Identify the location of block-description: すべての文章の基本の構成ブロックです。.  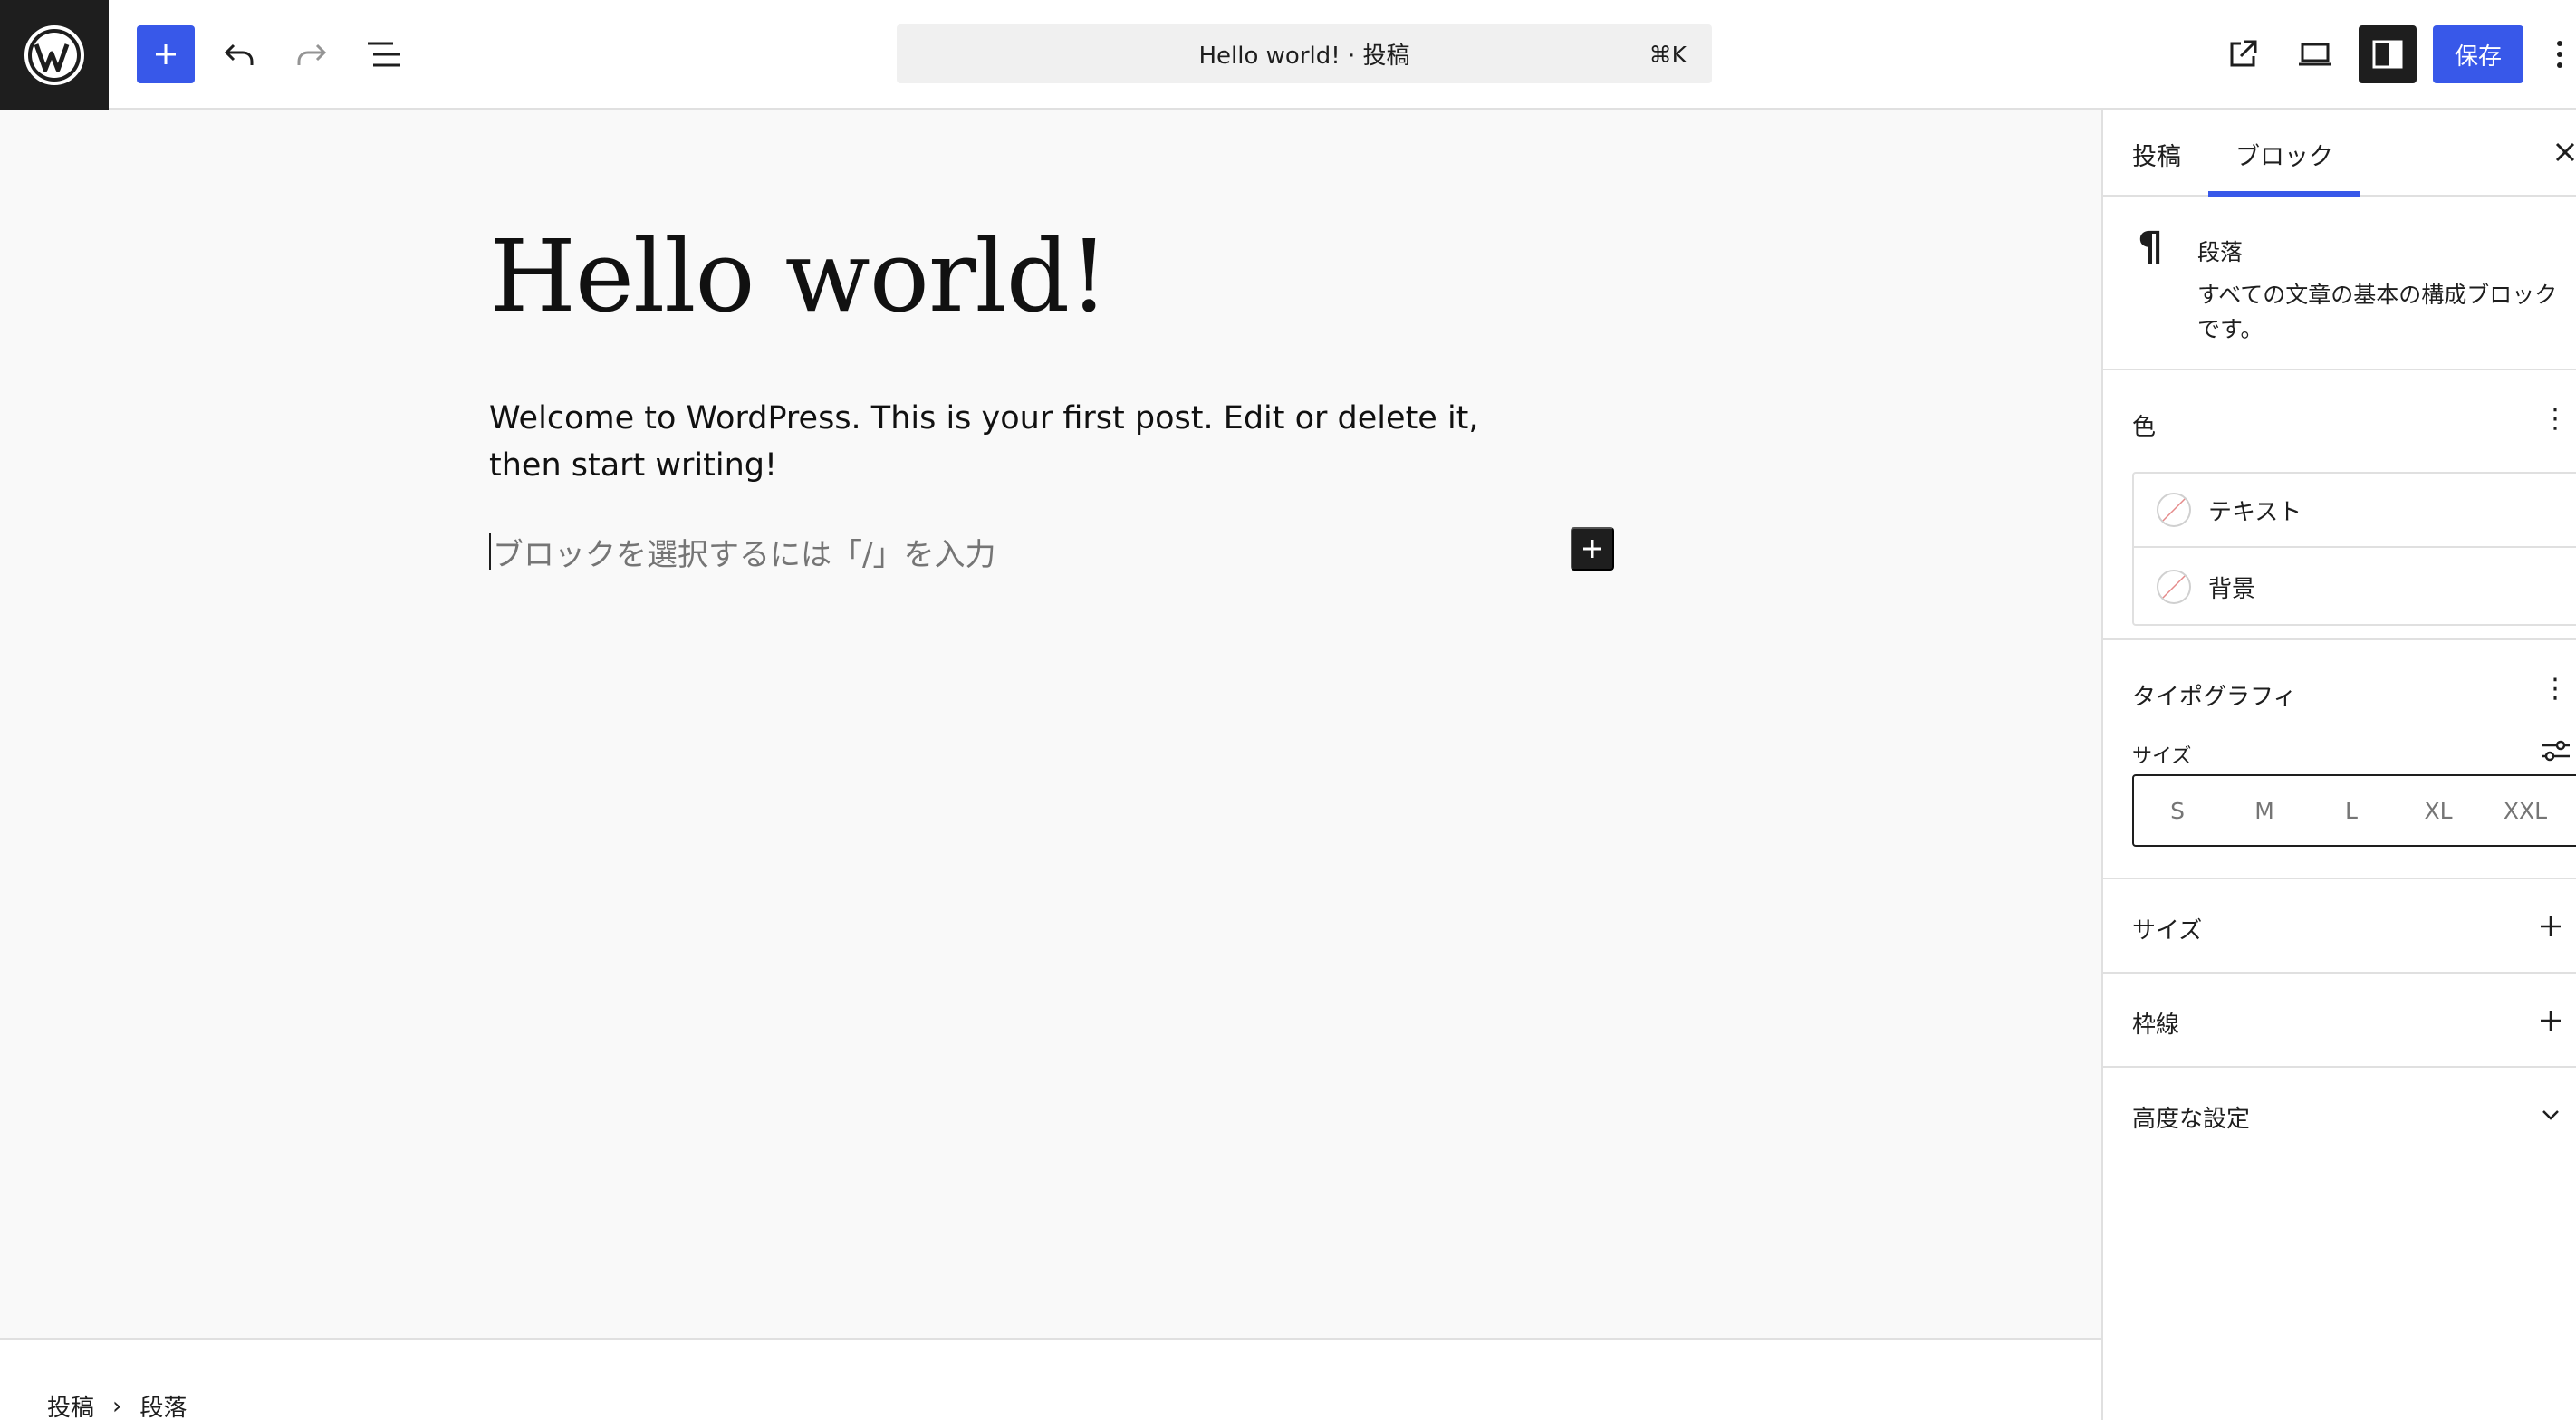
(2377, 312).